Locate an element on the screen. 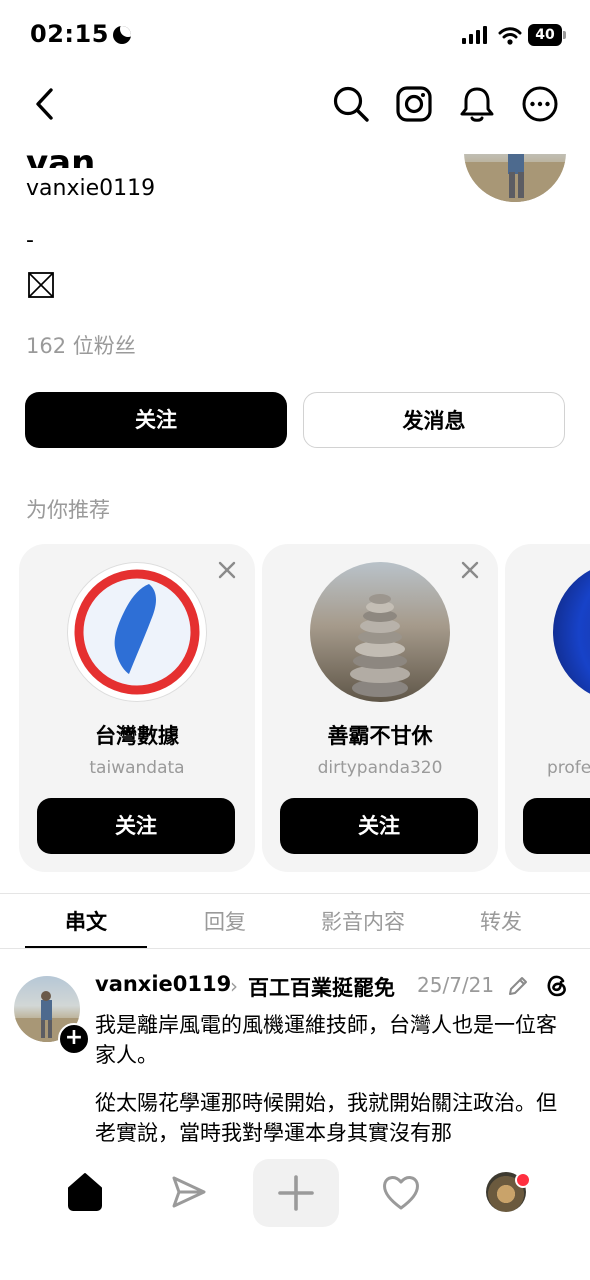  post-date: 25/7/21 is located at coordinates (456, 985).